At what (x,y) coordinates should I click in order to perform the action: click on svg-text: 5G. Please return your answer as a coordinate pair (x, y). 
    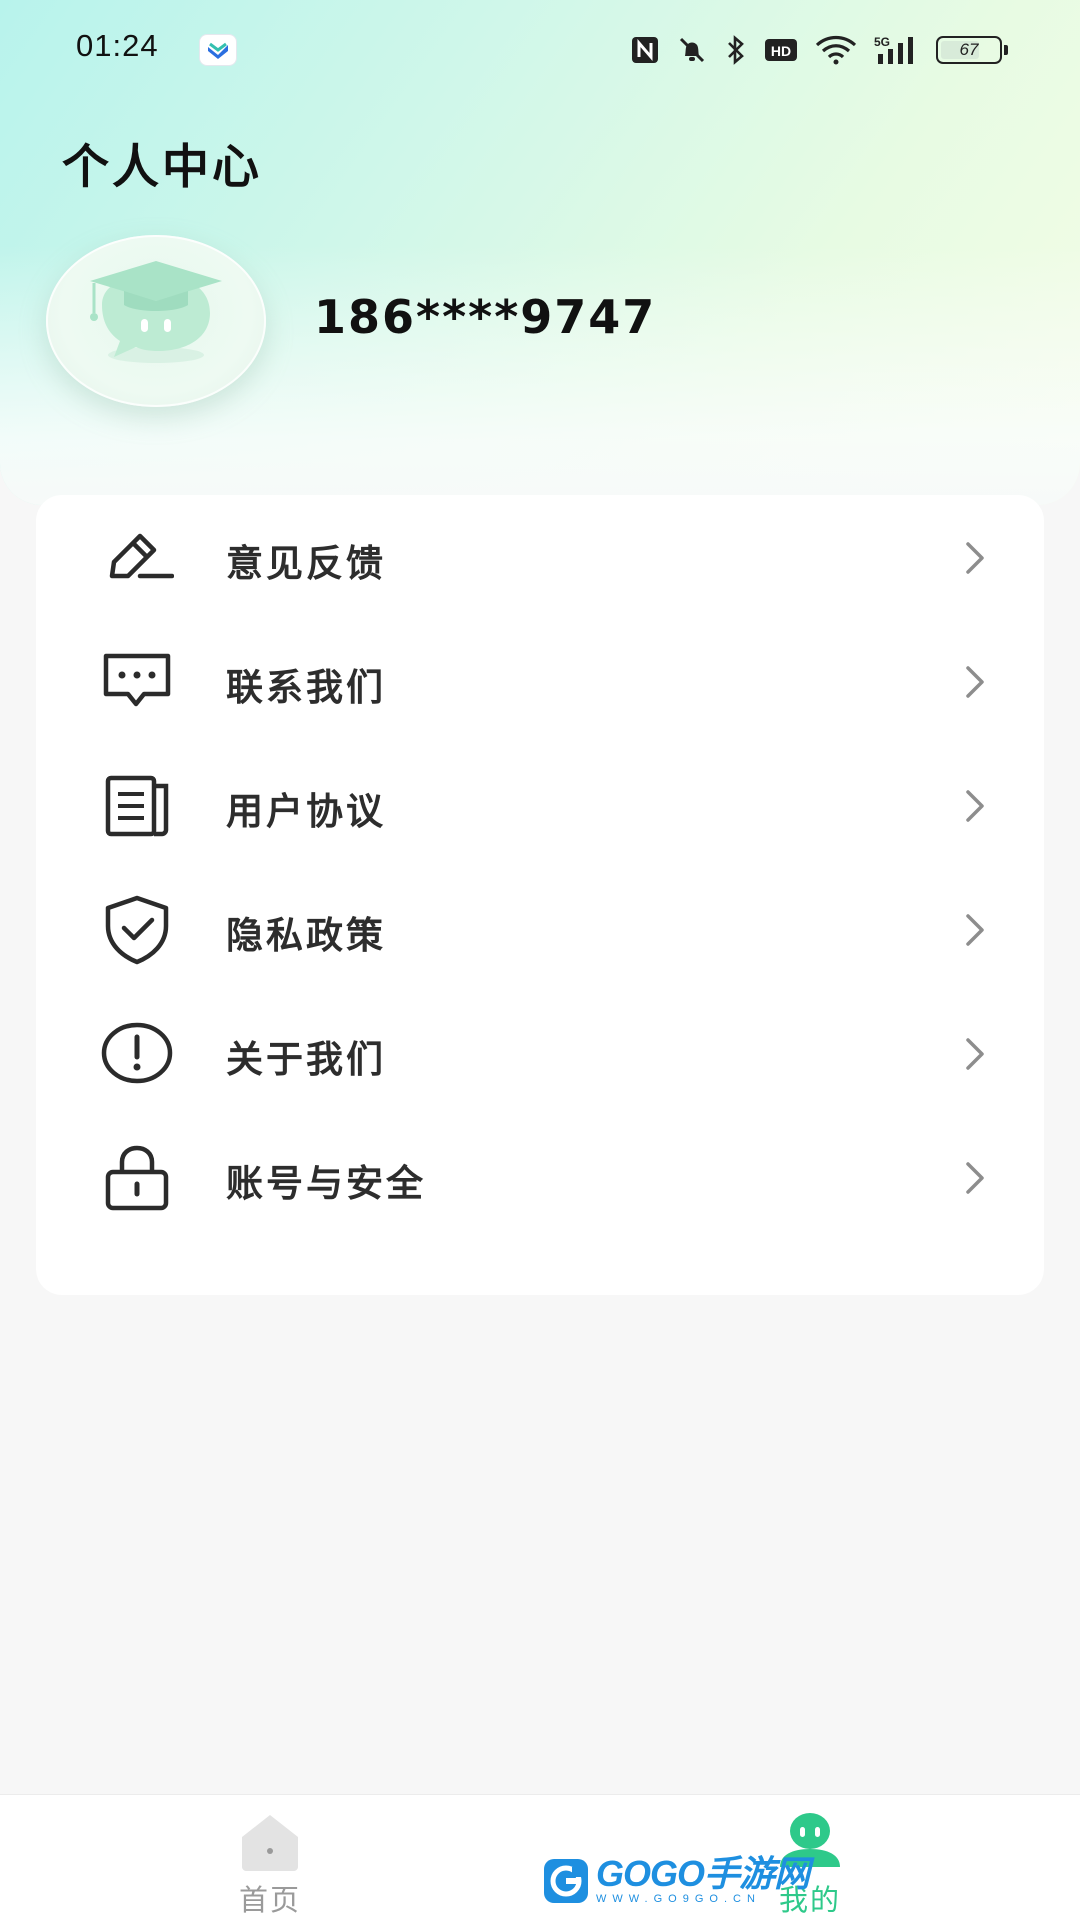
    Looking at the image, I should click on (882, 42).